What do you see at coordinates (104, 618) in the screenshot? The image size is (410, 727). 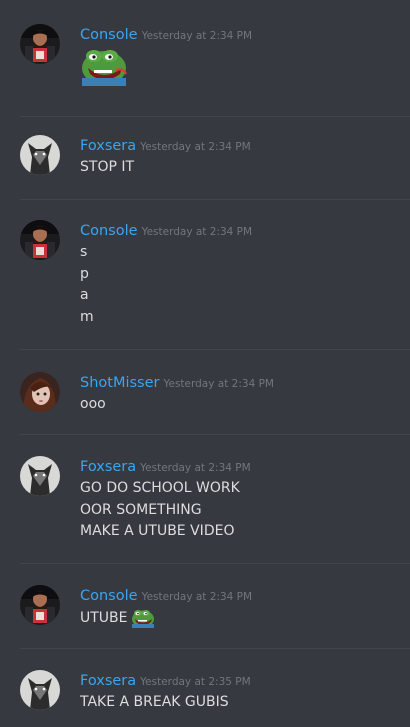 I see `message-text: UTUBE` at bounding box center [104, 618].